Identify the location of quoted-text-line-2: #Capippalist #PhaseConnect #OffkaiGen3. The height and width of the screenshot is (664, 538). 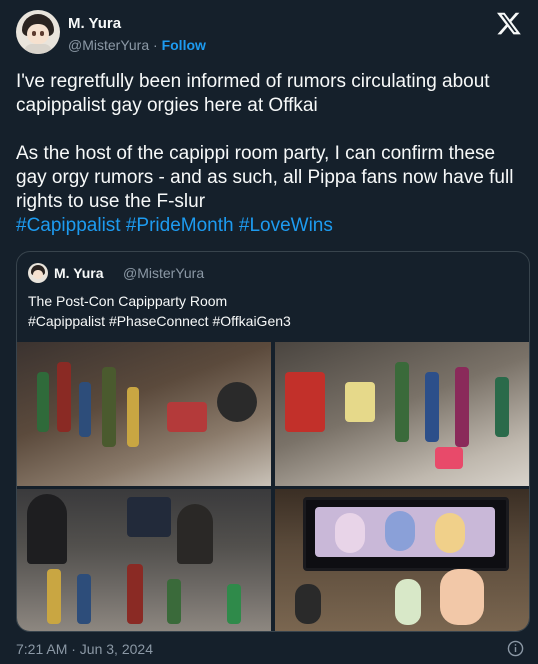
(159, 321).